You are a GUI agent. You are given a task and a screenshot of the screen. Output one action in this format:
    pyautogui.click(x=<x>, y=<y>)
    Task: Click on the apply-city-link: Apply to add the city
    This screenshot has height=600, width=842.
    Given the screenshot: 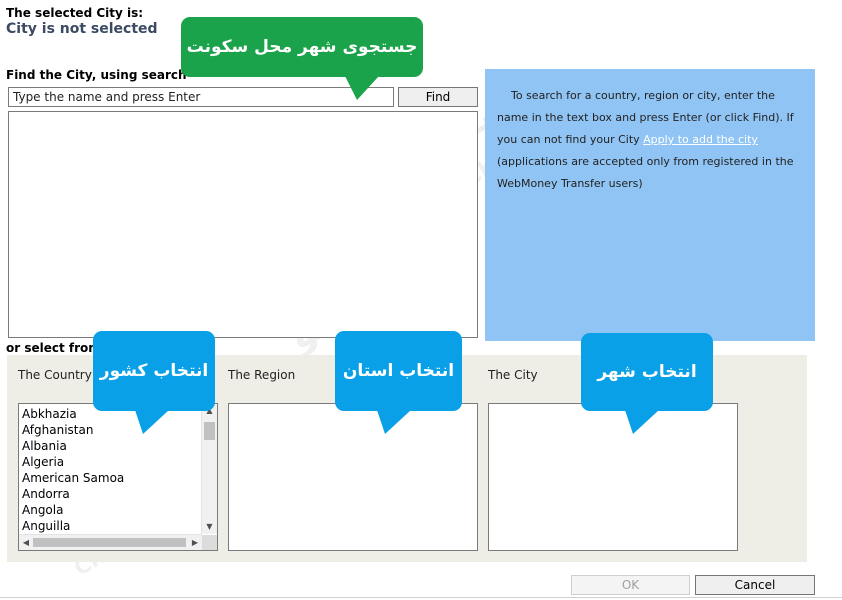 What is the action you would take?
    pyautogui.click(x=700, y=139)
    